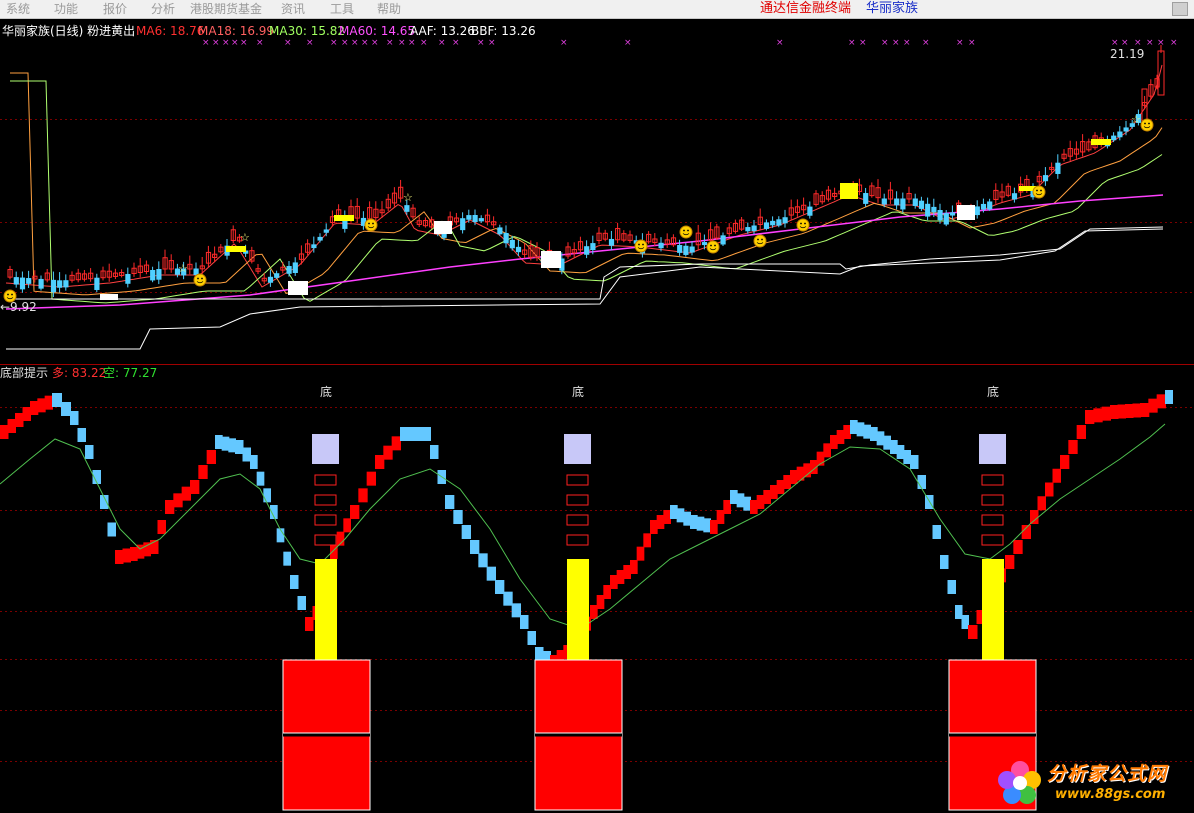  Describe the element at coordinates (326, 391) in the screenshot. I see `bottom-marker-label: 底` at that location.